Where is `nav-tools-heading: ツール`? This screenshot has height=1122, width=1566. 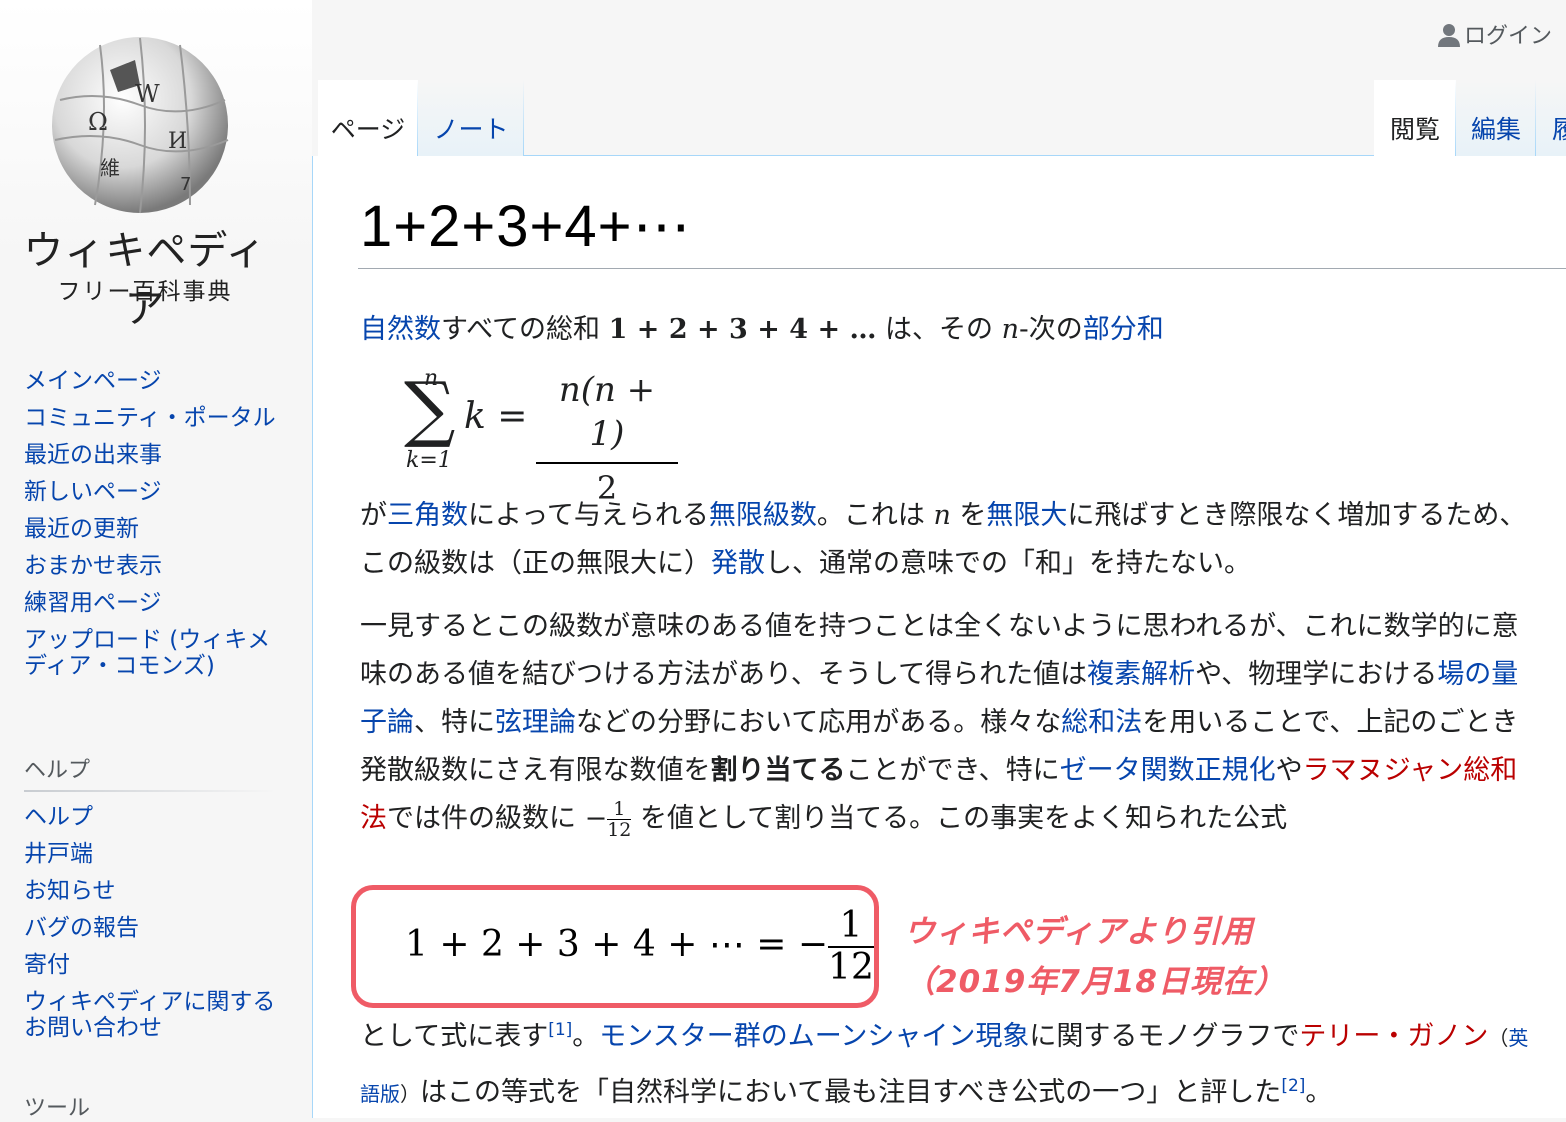
nav-tools-heading: ツール is located at coordinates (57, 1106).